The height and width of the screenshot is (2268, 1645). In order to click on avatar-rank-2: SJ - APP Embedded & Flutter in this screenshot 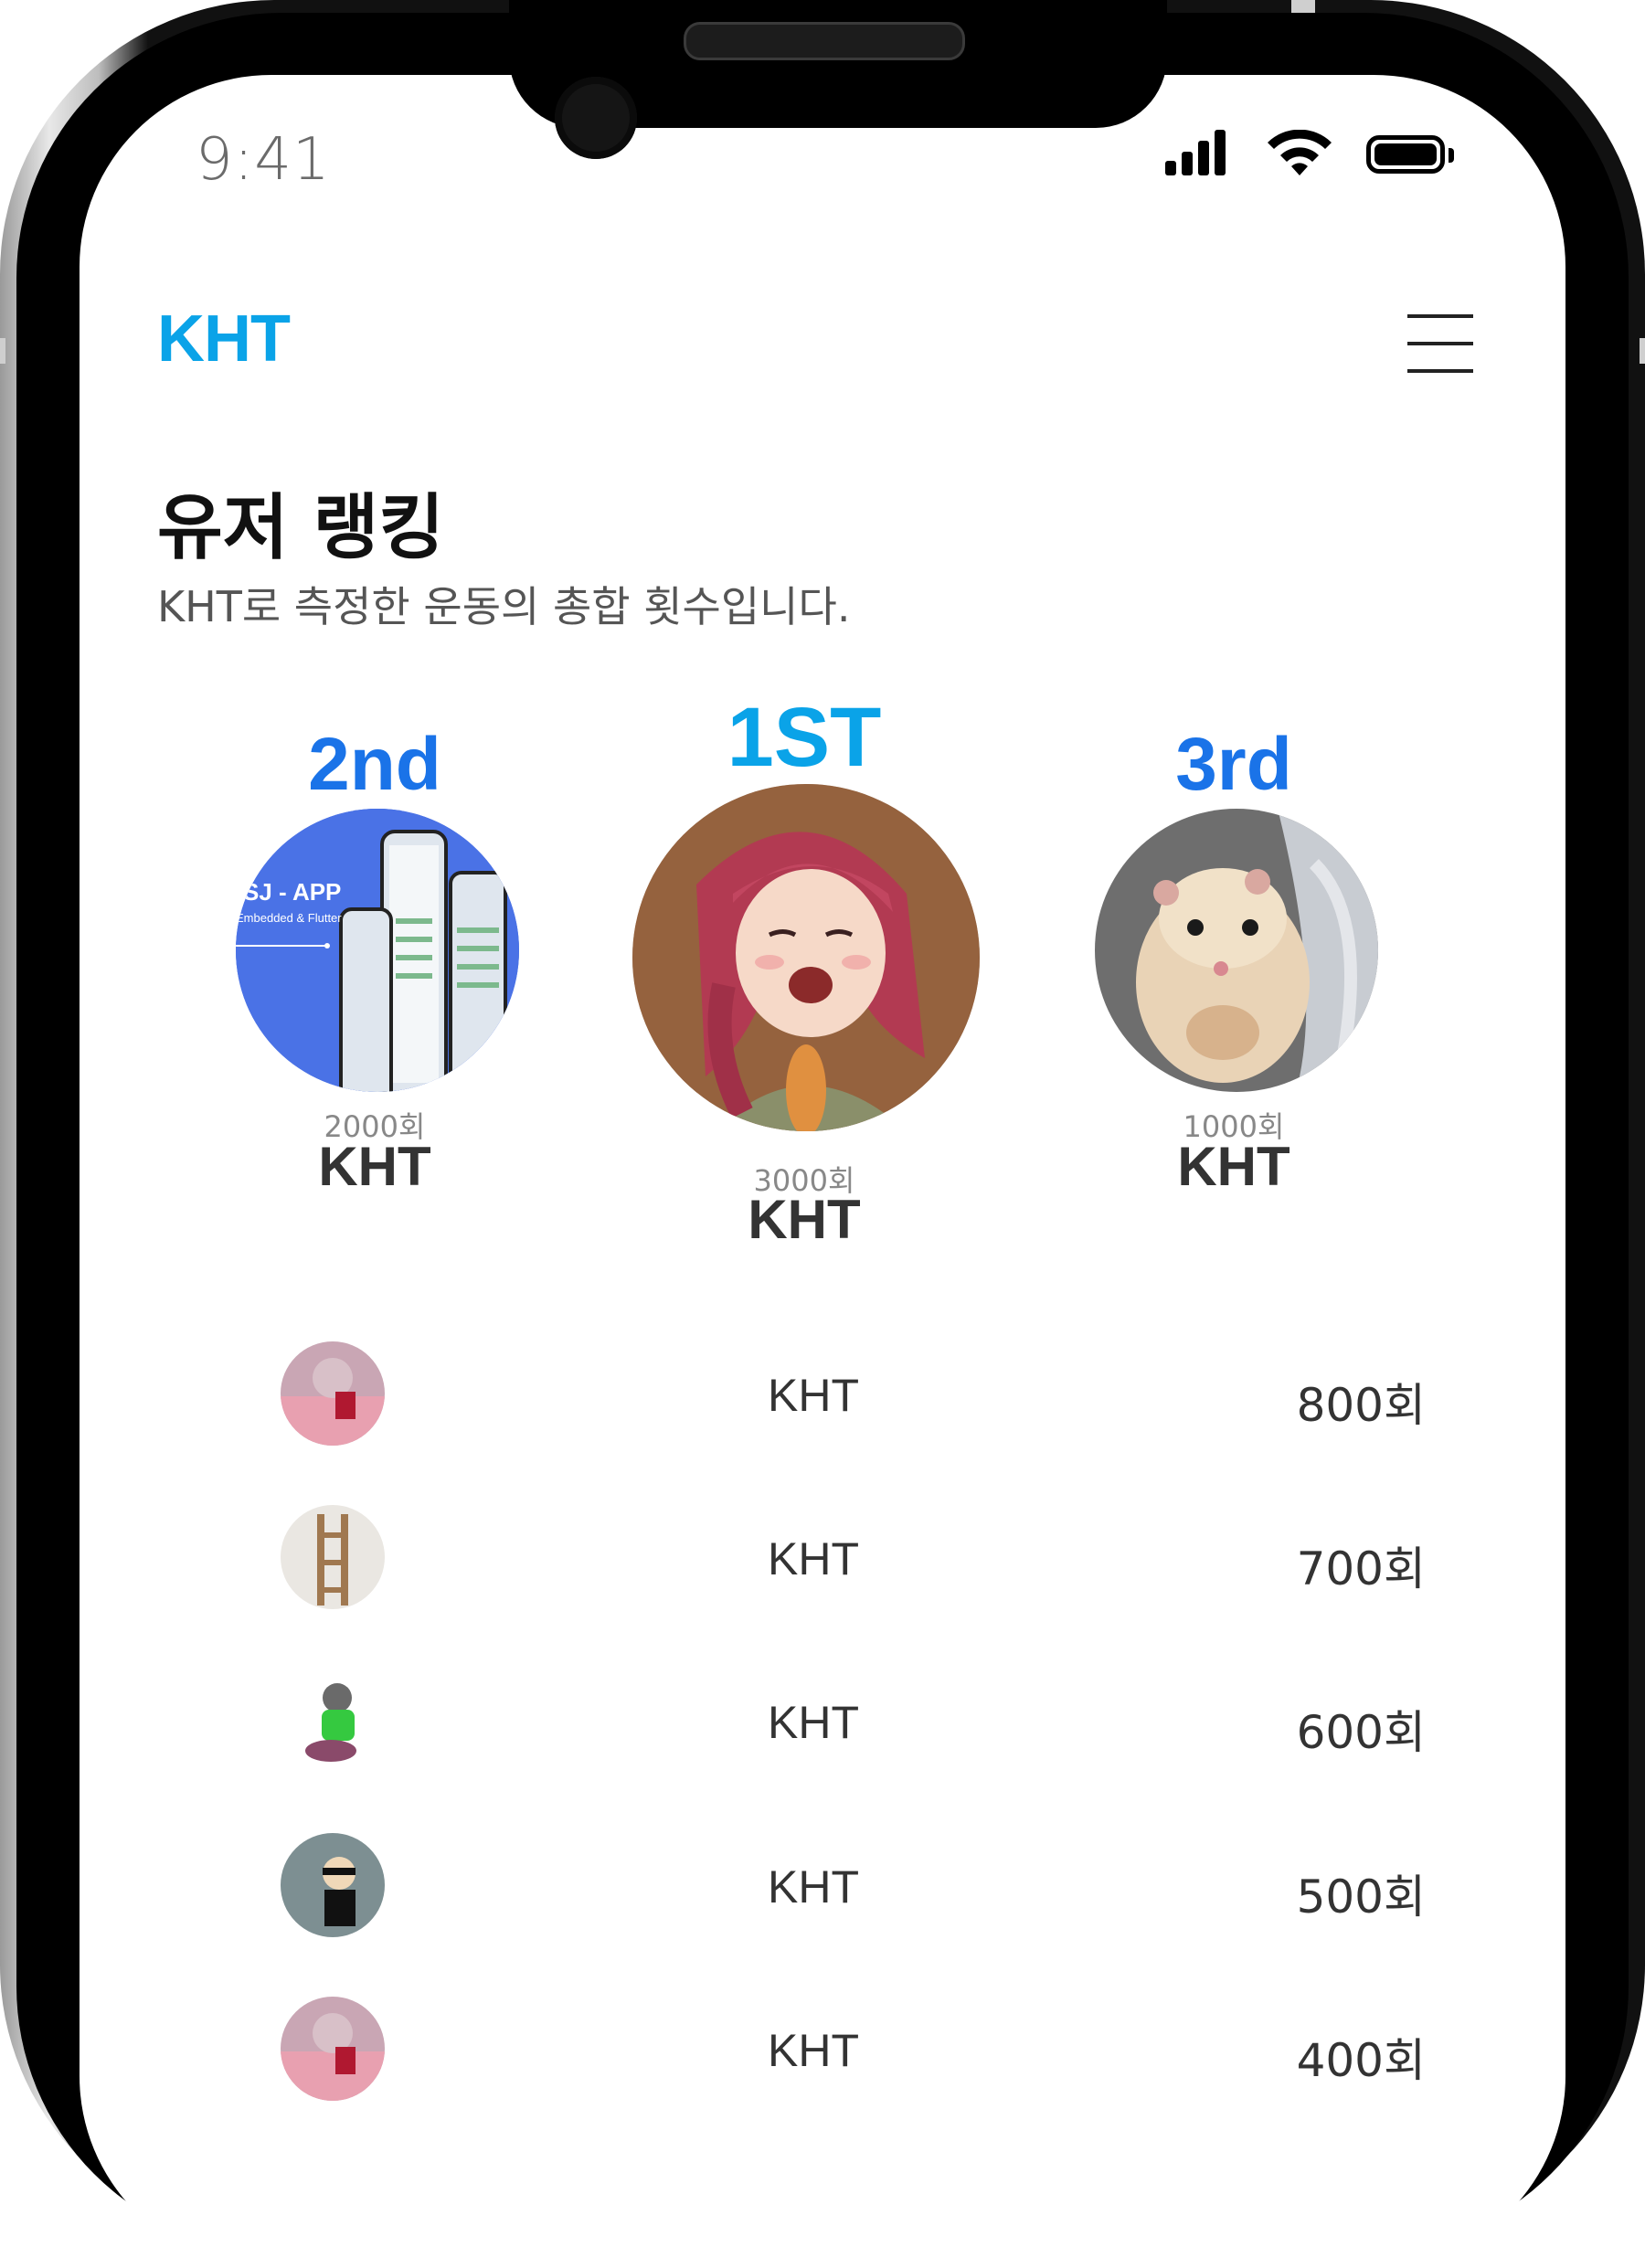, I will do `click(377, 950)`.